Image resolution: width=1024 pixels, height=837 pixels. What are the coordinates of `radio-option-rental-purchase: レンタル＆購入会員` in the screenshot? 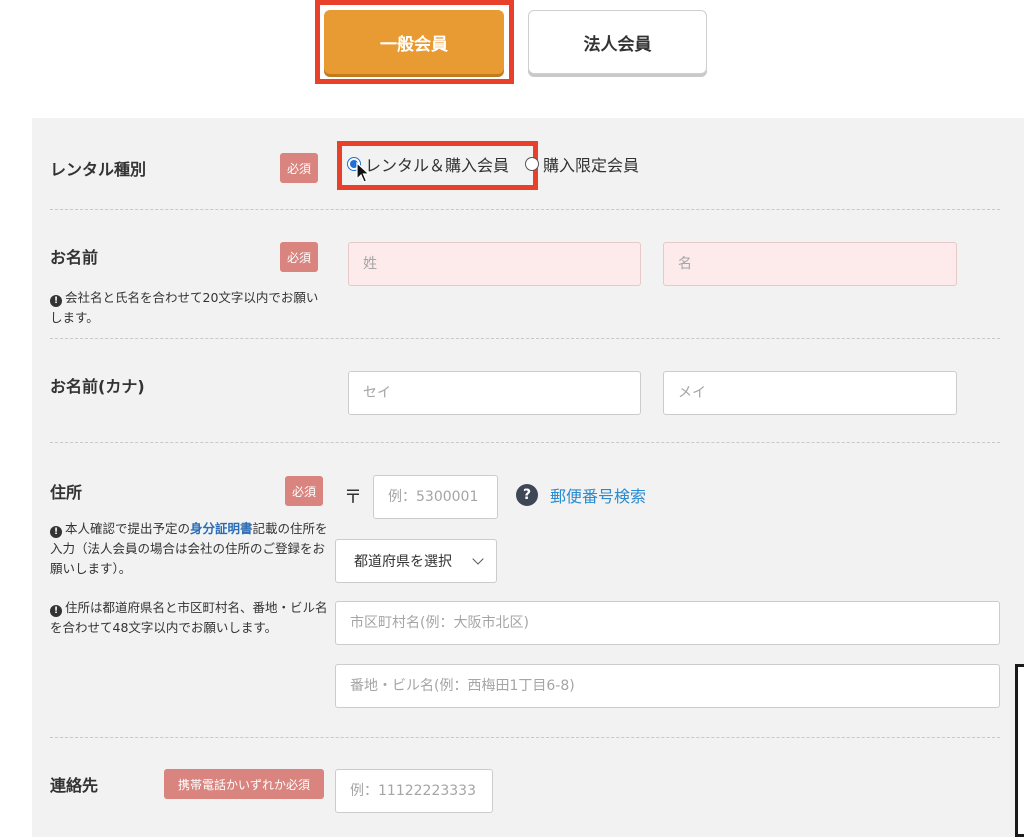 It's located at (428, 164).